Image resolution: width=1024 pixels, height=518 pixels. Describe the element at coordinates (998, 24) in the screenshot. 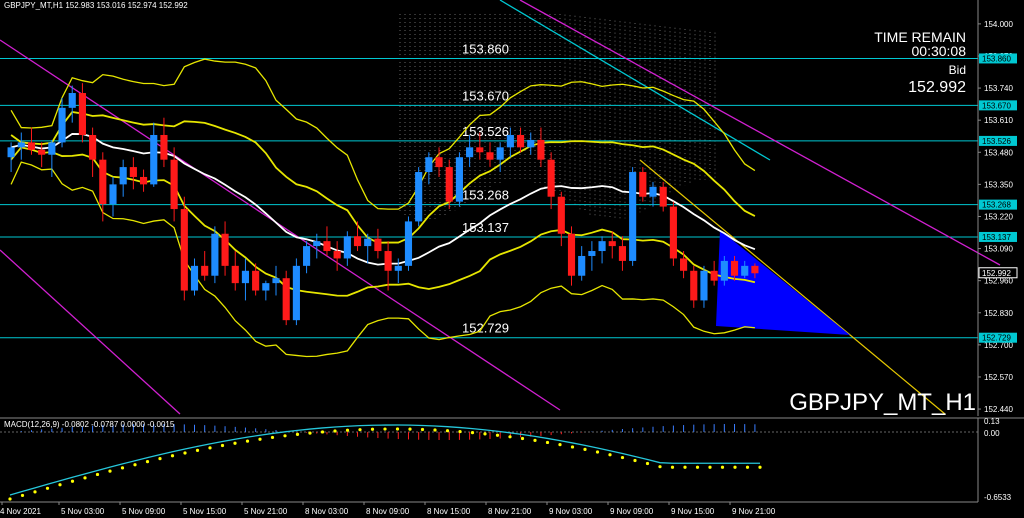

I see `price-tick-label: 154.000` at that location.